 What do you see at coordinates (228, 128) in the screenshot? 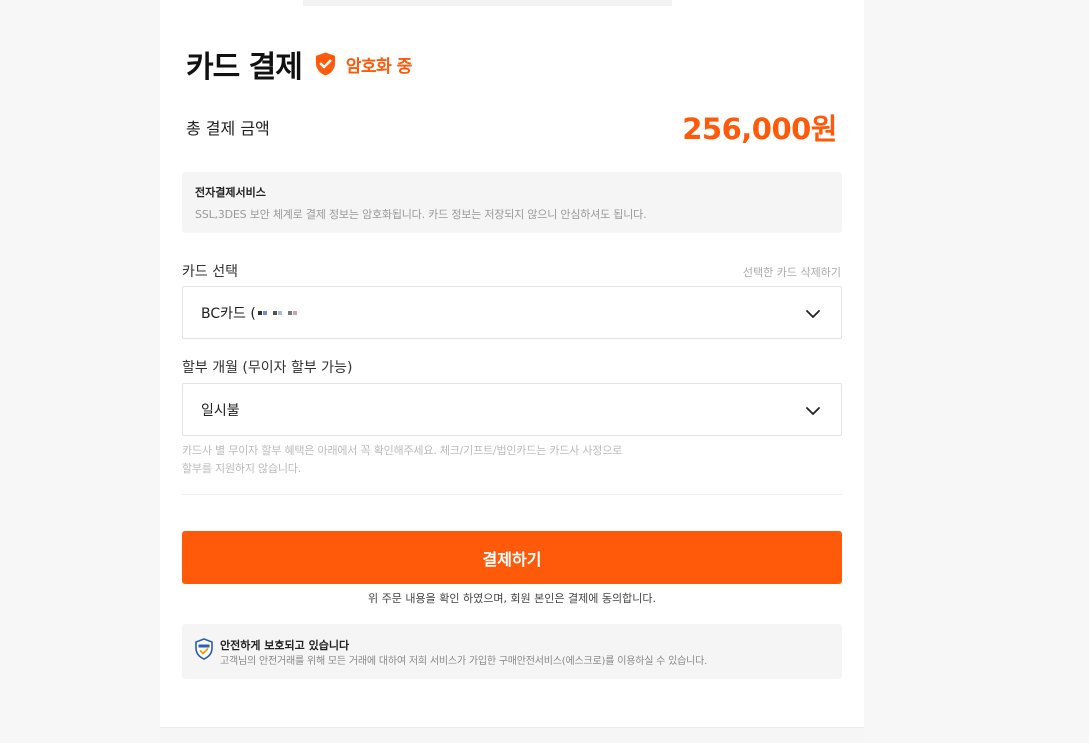
I see `total-amount-label: 총 결제 금액` at bounding box center [228, 128].